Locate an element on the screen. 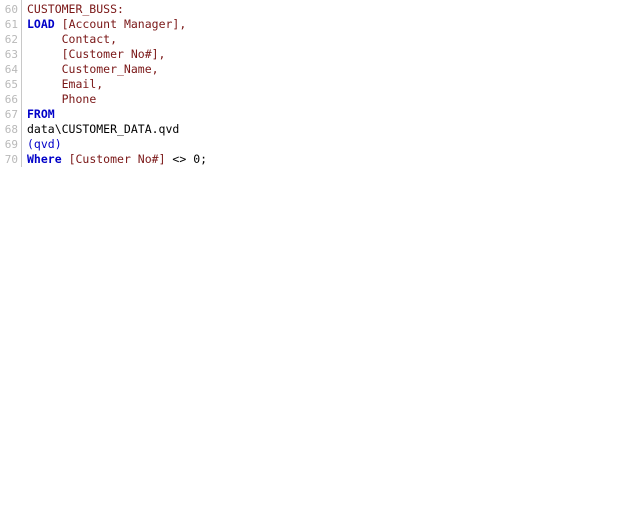 The image size is (640, 512). line-number: 62 is located at coordinates (11, 39).